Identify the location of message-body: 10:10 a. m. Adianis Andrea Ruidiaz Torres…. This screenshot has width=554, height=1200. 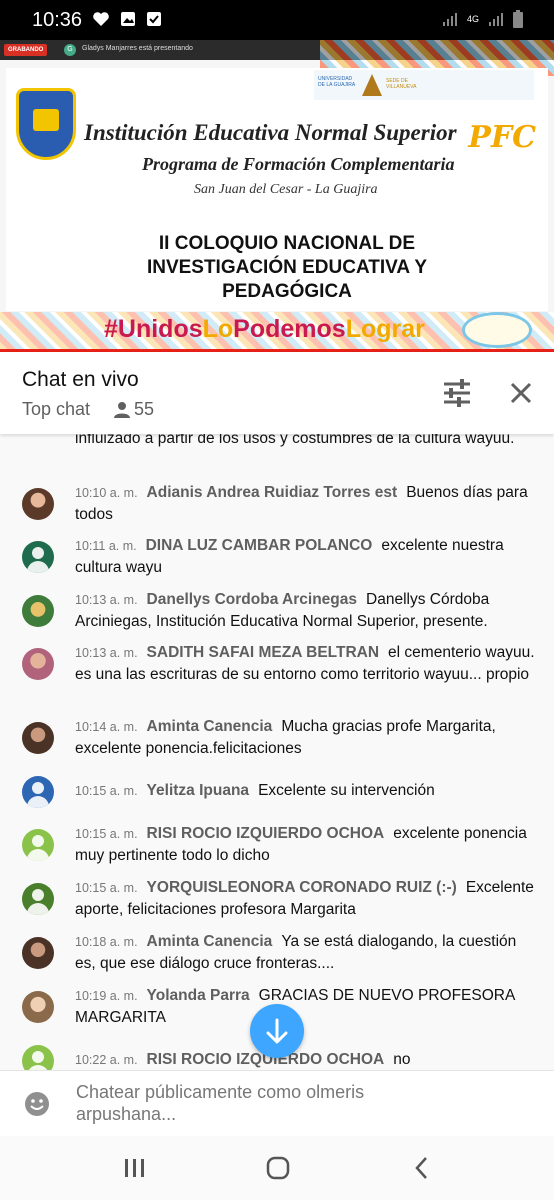
(305, 504).